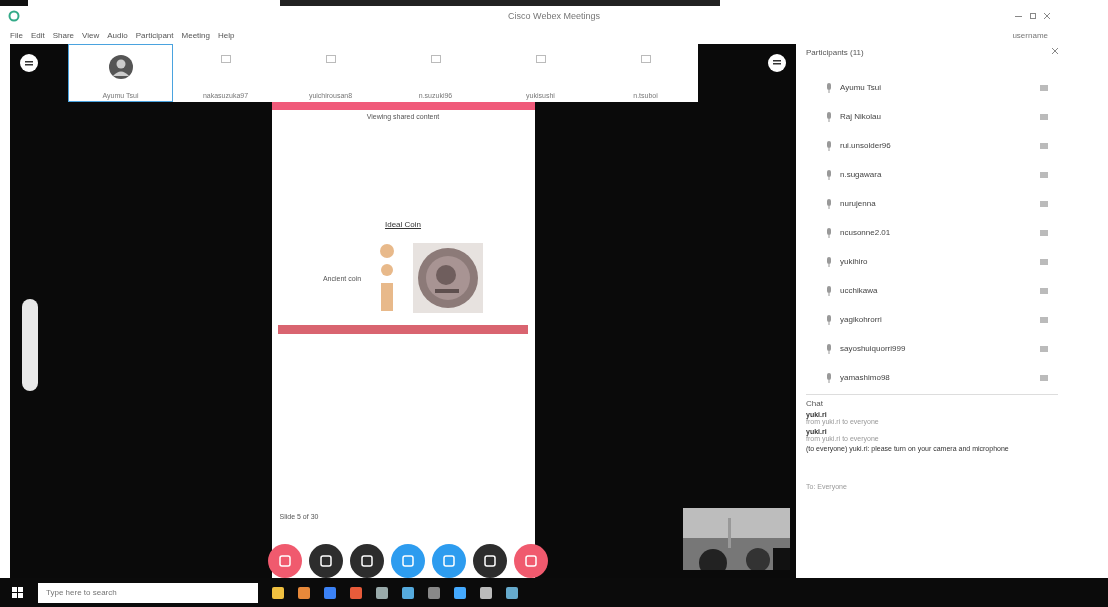 This screenshot has height=607, width=1108. I want to click on menu-item: File, so click(16, 35).